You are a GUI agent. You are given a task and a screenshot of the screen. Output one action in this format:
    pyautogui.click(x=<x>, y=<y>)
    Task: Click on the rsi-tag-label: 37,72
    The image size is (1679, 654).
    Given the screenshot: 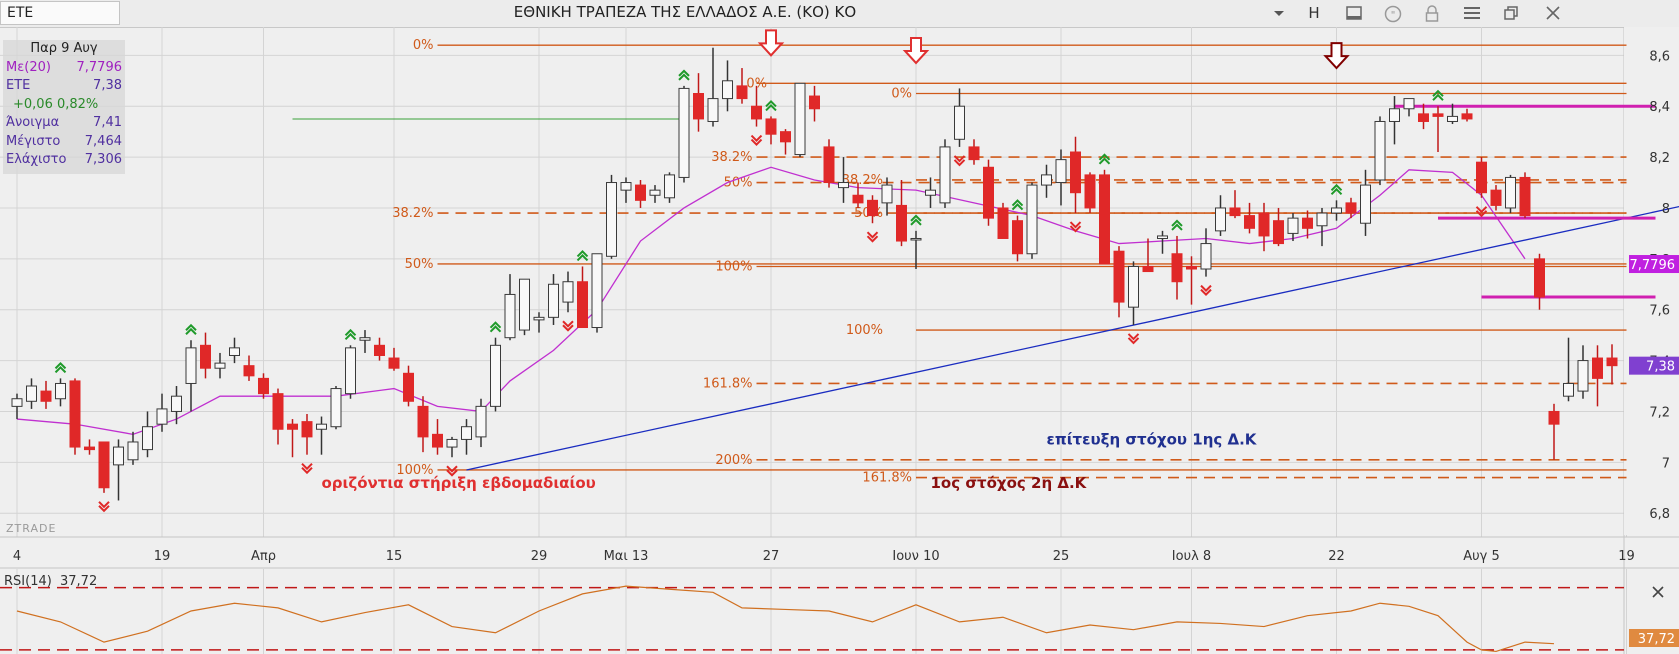 What is the action you would take?
    pyautogui.click(x=1656, y=639)
    